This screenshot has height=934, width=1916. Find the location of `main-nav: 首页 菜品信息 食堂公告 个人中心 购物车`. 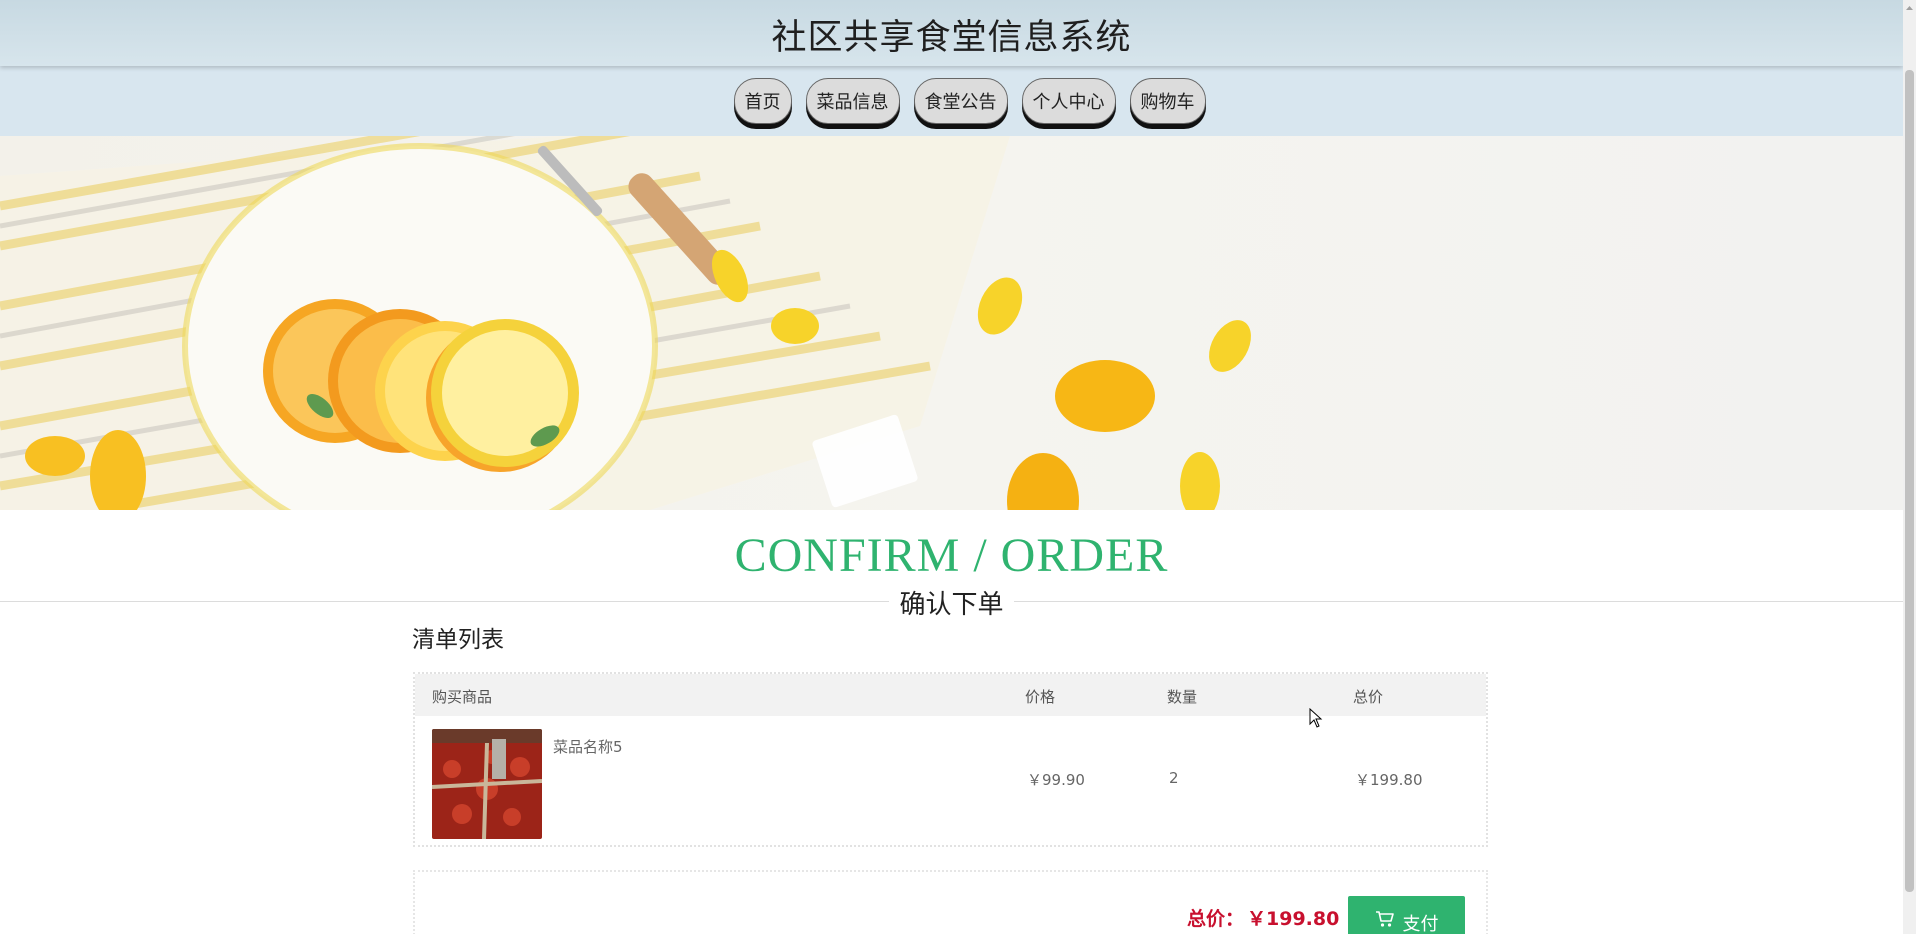

main-nav: 首页 菜品信息 食堂公告 个人中心 购物车 is located at coordinates (951, 101).